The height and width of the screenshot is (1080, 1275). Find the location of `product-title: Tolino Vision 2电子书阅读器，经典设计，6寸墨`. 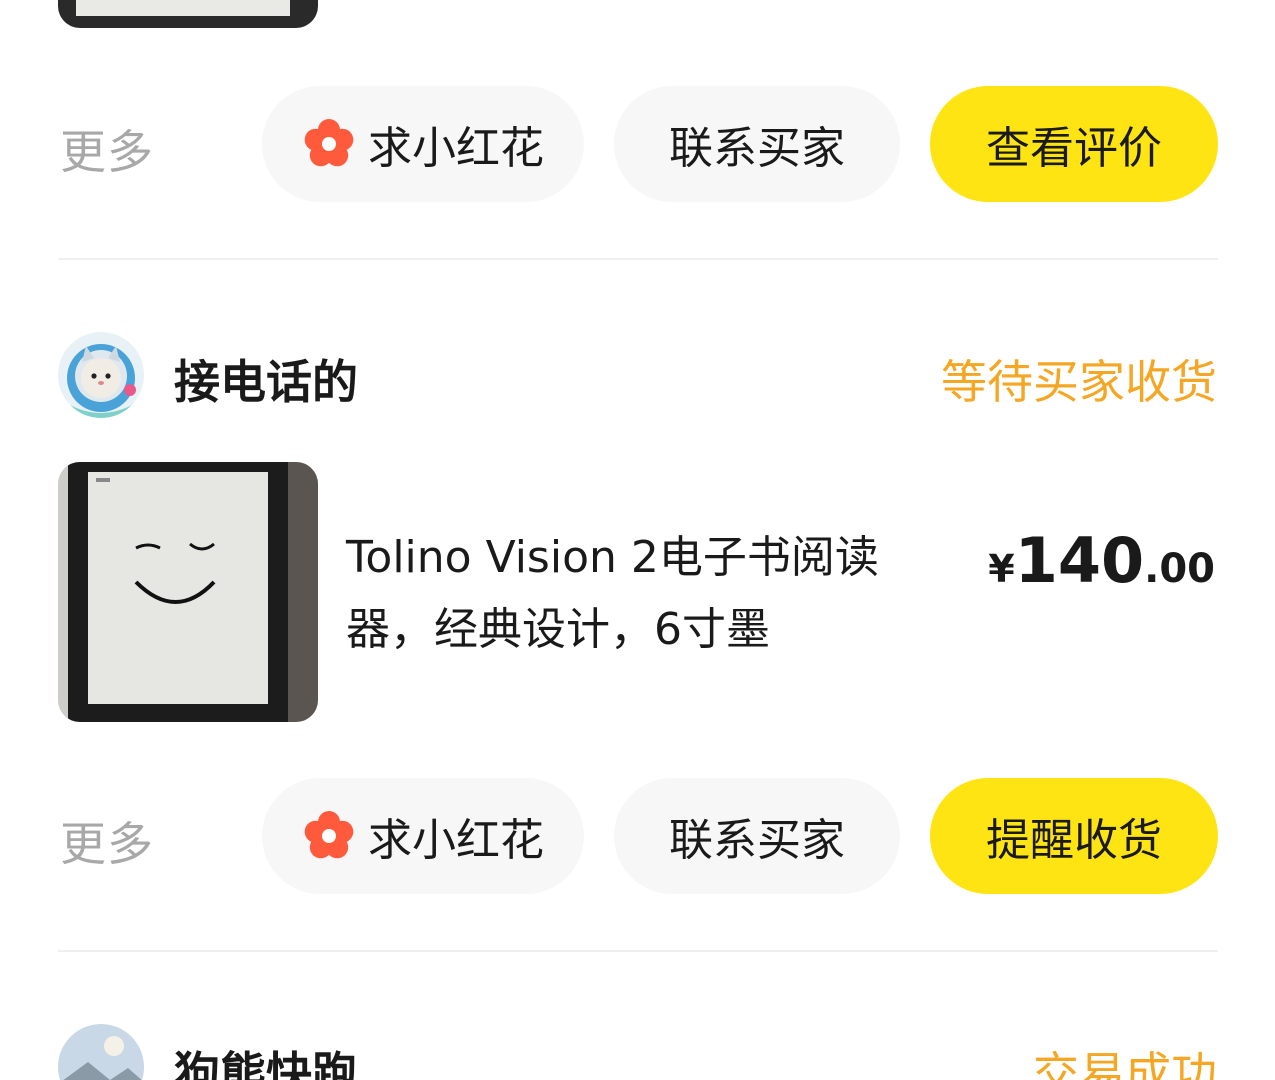

product-title: Tolino Vision 2电子书阅读器，经典设计，6寸墨 is located at coordinates (646, 594).